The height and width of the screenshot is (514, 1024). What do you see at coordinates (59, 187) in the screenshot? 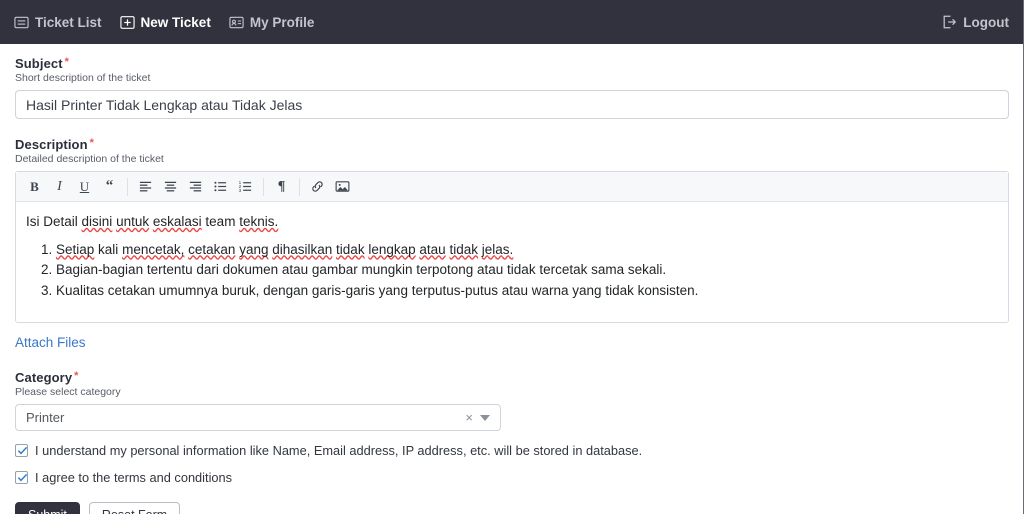
I see `italic-icon: I` at bounding box center [59, 187].